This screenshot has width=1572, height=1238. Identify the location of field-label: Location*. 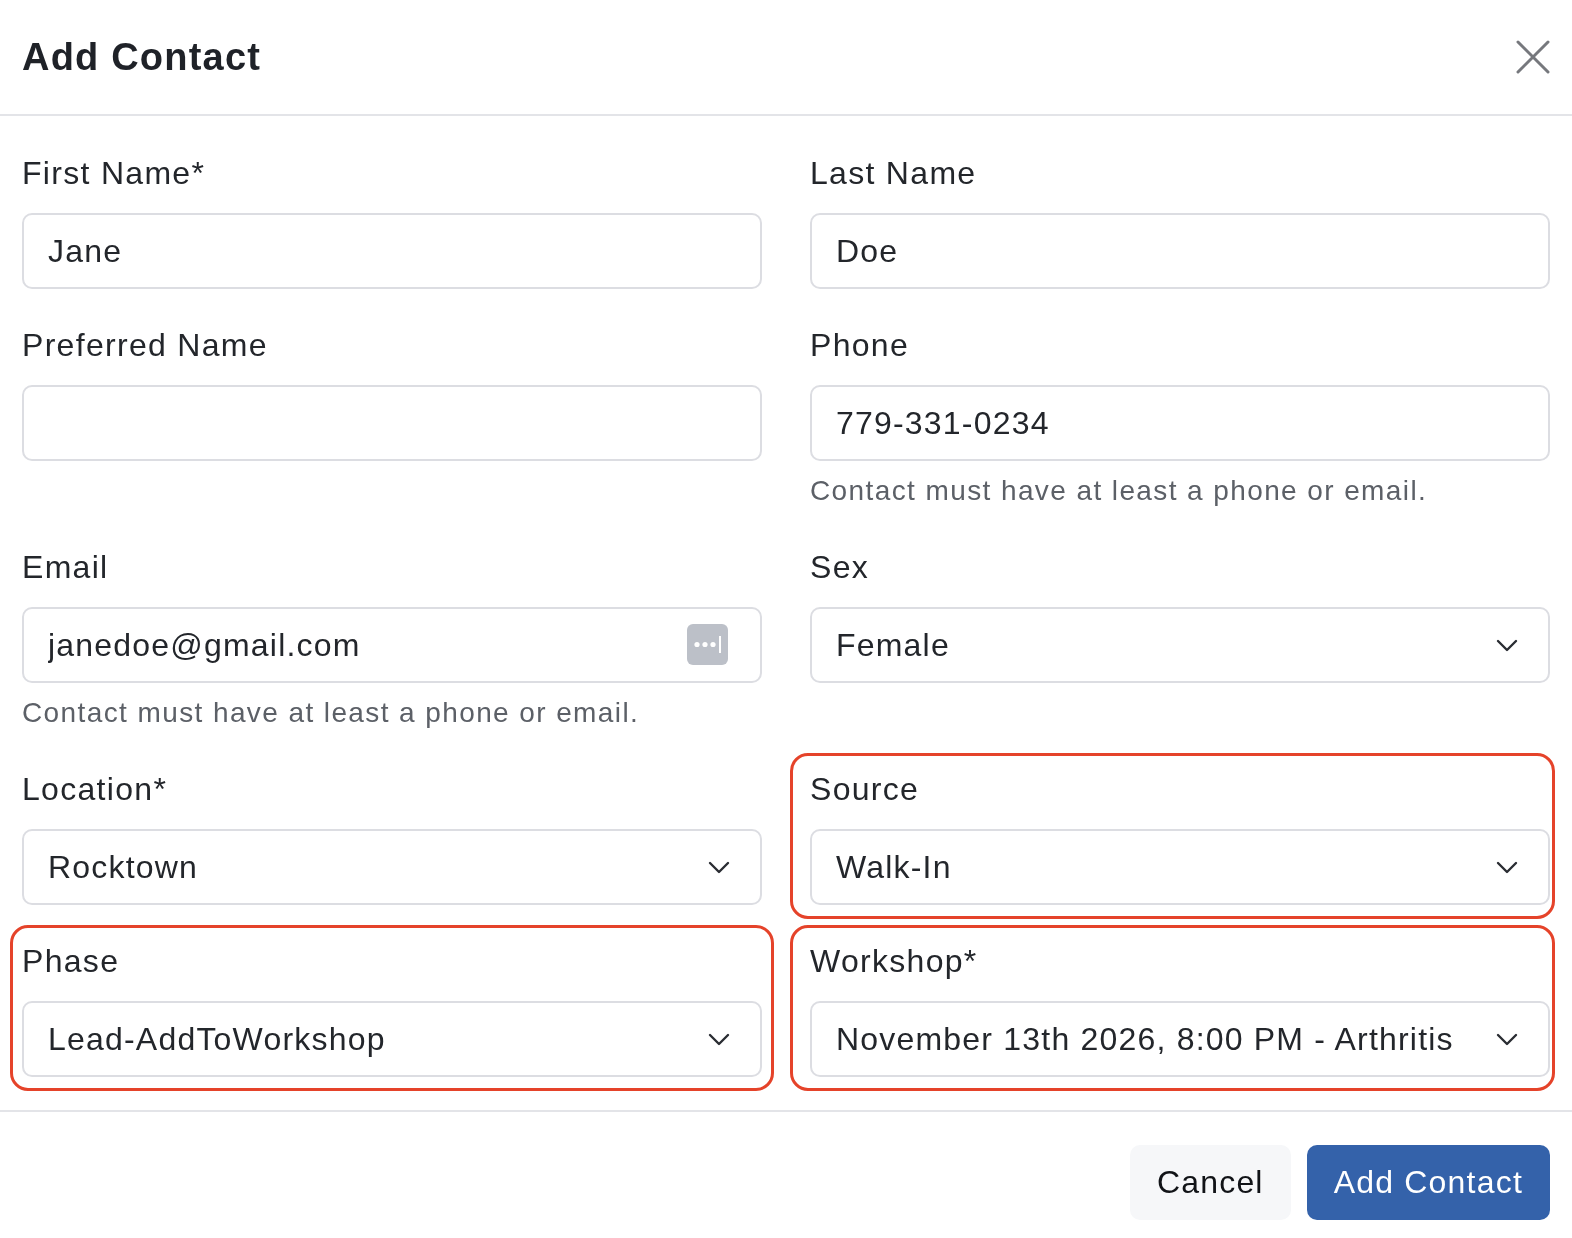
(95, 789).